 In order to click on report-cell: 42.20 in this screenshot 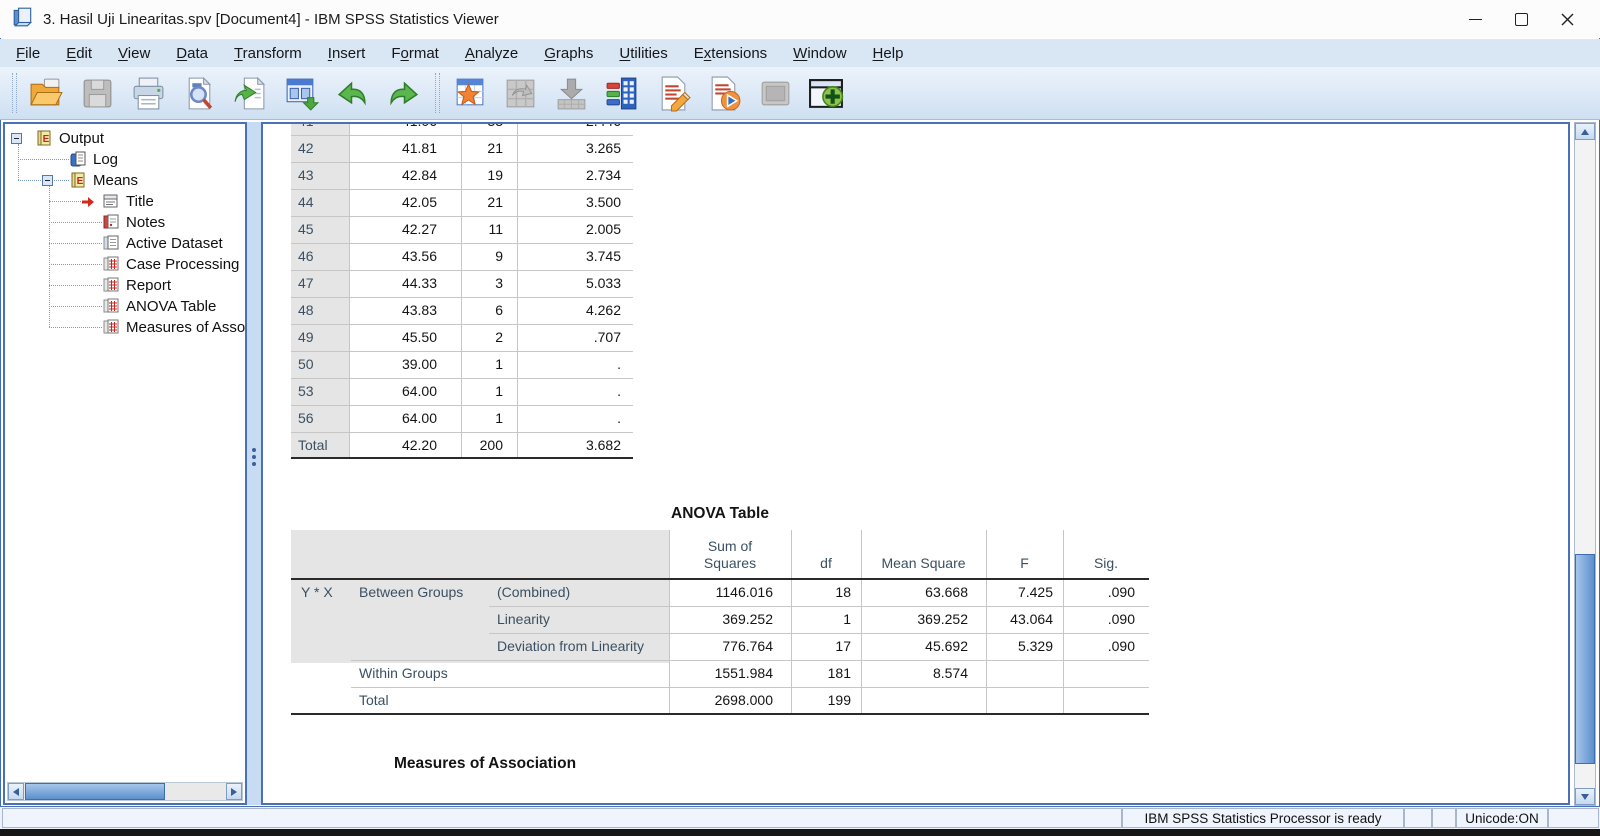, I will do `click(419, 445)`.